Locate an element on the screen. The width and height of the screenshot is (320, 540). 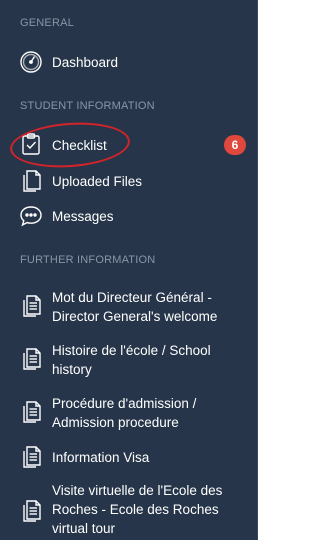
sidebar-item-label: Messages is located at coordinates (83, 216).